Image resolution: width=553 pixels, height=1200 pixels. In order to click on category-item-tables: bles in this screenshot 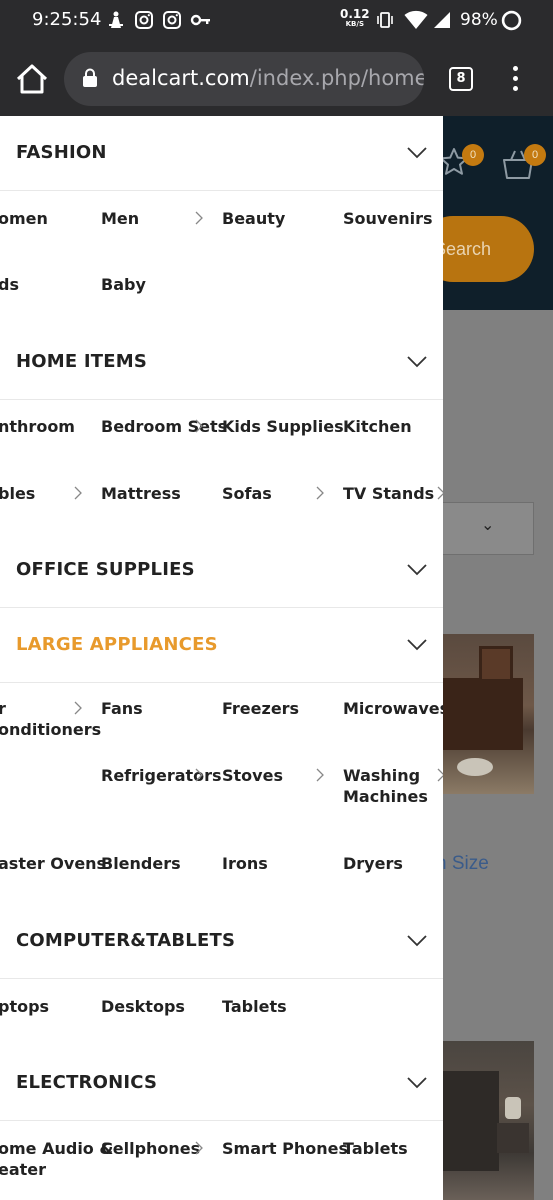, I will do `click(17, 493)`.